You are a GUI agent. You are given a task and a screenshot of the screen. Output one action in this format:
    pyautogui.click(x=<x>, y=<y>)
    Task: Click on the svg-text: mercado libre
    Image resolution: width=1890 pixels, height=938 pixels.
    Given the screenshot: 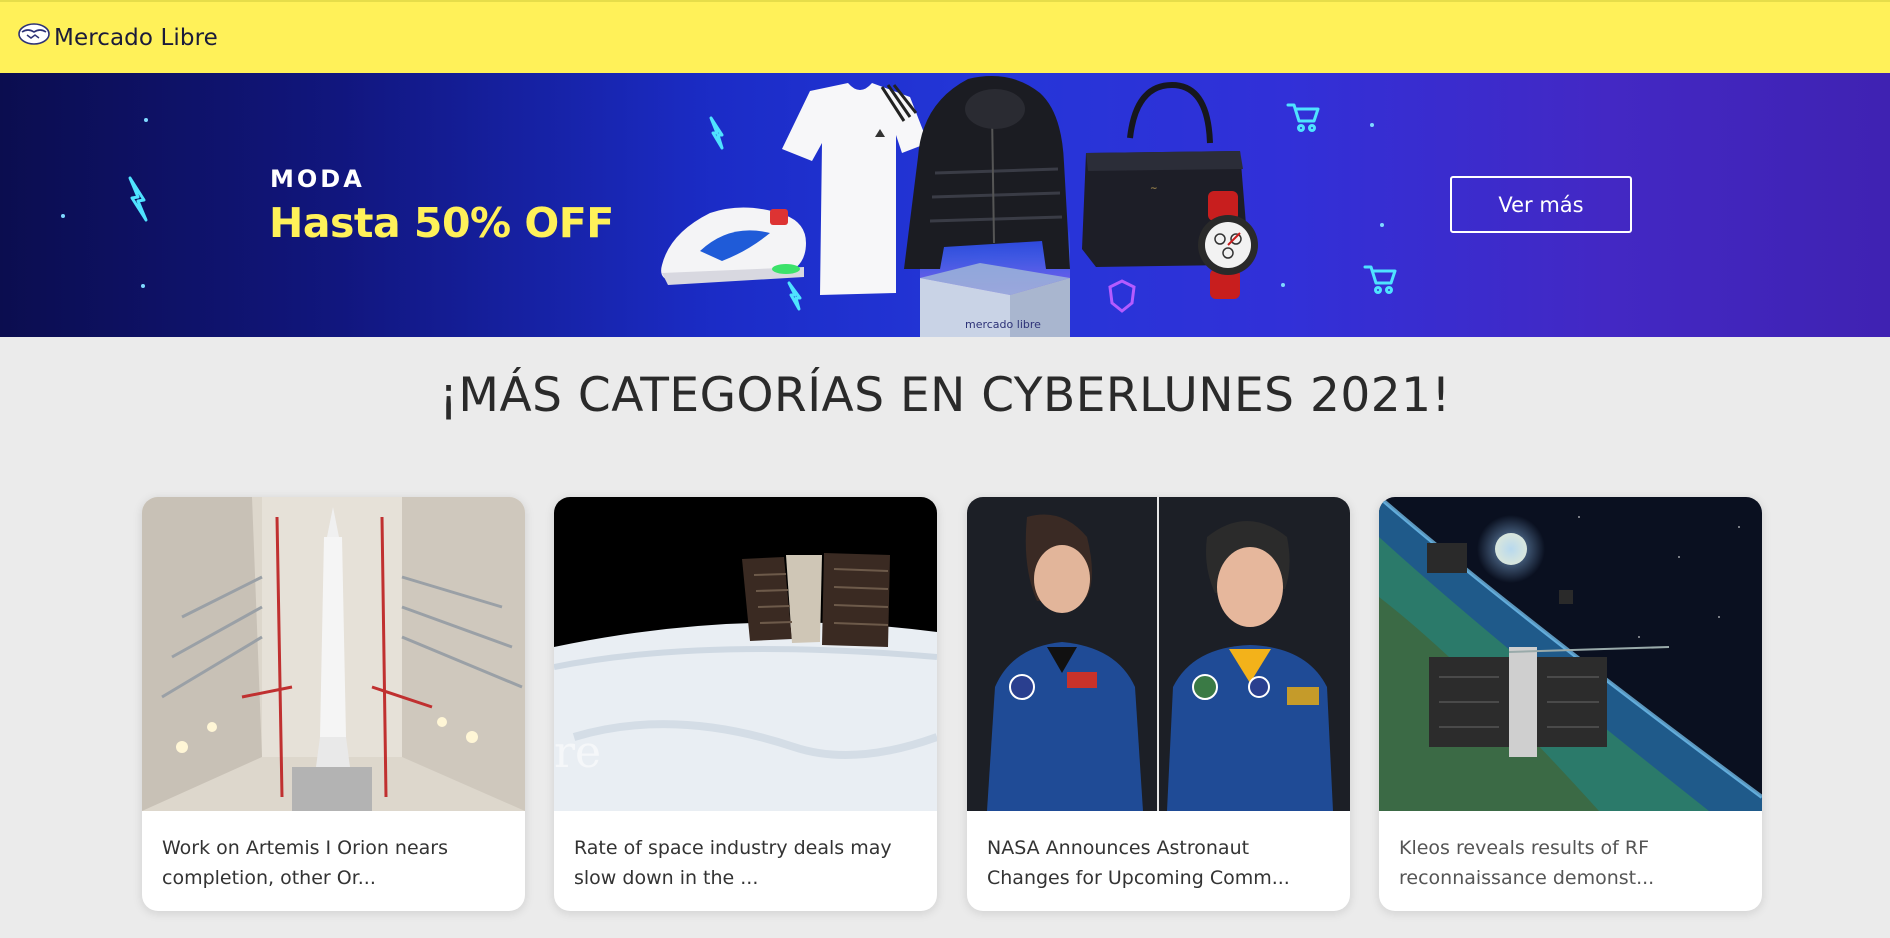 What is the action you would take?
    pyautogui.click(x=1003, y=324)
    